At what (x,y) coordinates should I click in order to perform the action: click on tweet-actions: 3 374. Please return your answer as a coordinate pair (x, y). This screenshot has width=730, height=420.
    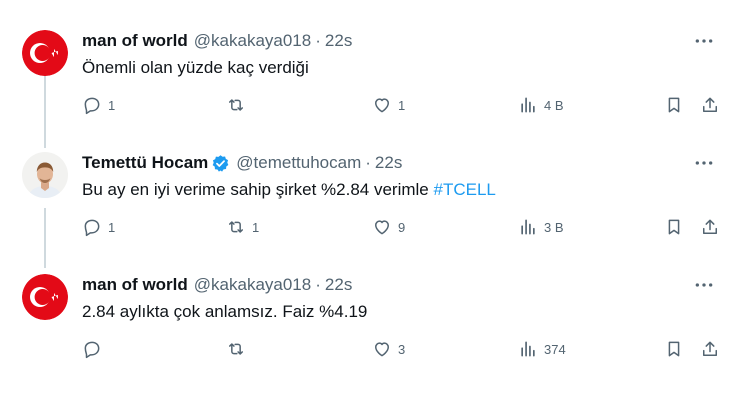
    Looking at the image, I should click on (402, 349).